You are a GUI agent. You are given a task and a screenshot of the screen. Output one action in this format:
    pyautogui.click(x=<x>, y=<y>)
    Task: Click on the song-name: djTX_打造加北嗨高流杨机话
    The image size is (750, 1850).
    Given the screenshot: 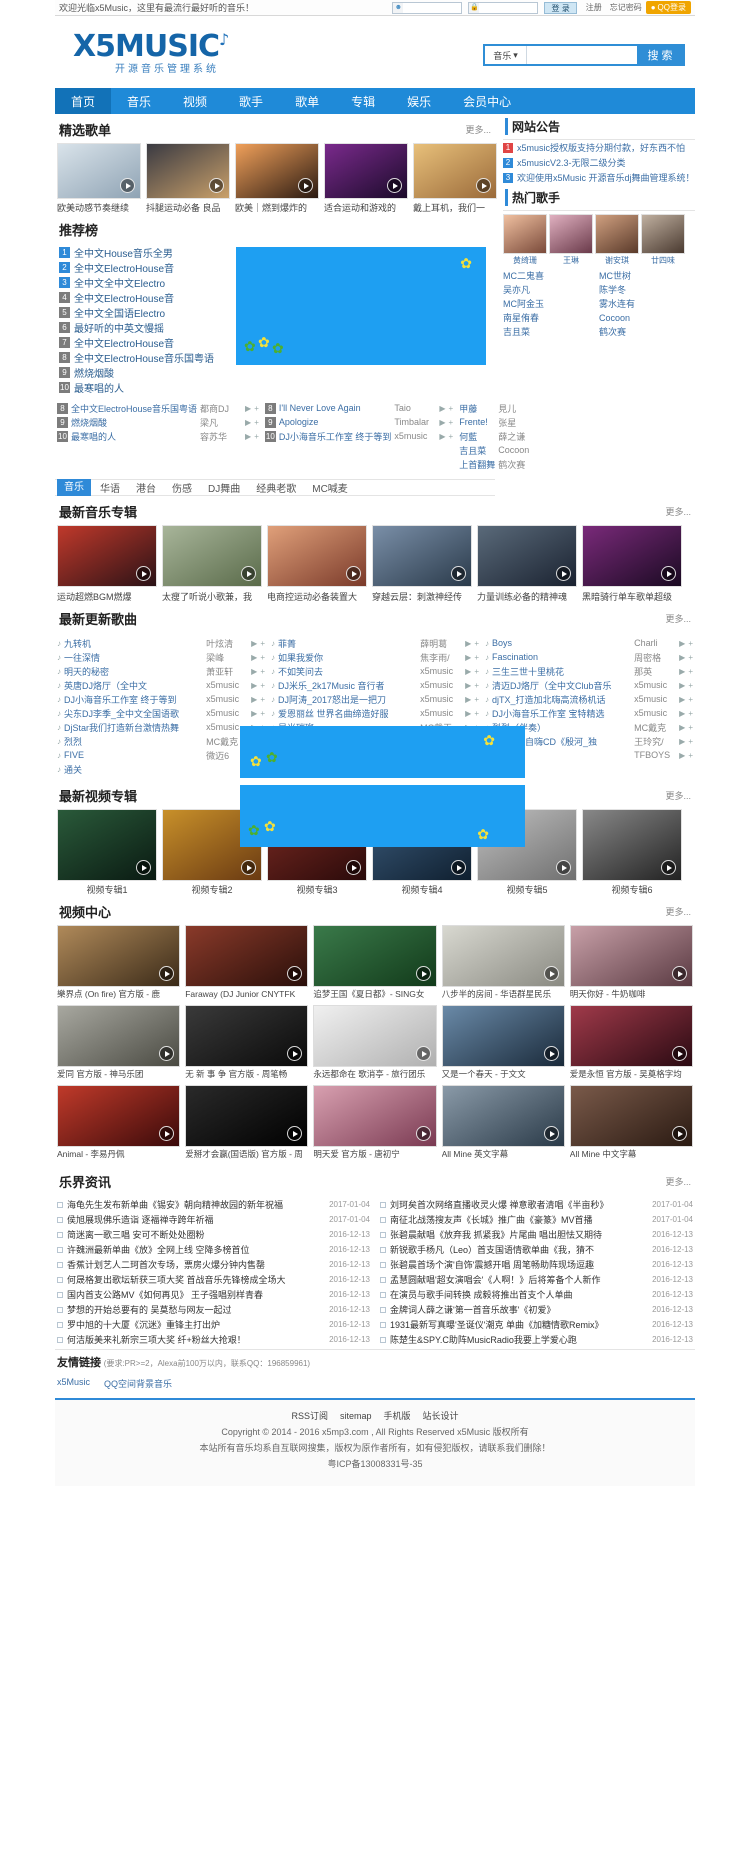 What is the action you would take?
    pyautogui.click(x=561, y=699)
    